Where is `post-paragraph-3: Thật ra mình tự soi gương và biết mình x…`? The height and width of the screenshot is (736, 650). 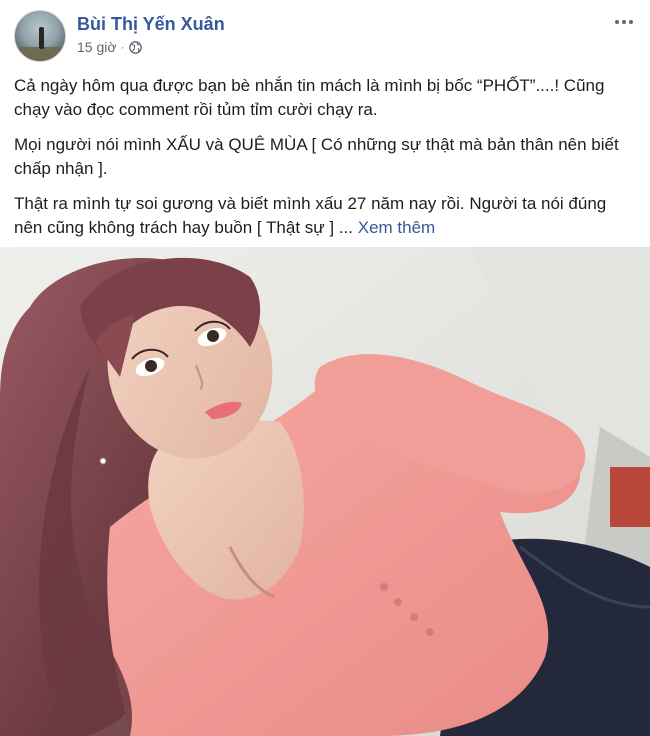
post-paragraph-3: Thật ra mình tự soi gương và biết mình x… is located at coordinates (325, 216).